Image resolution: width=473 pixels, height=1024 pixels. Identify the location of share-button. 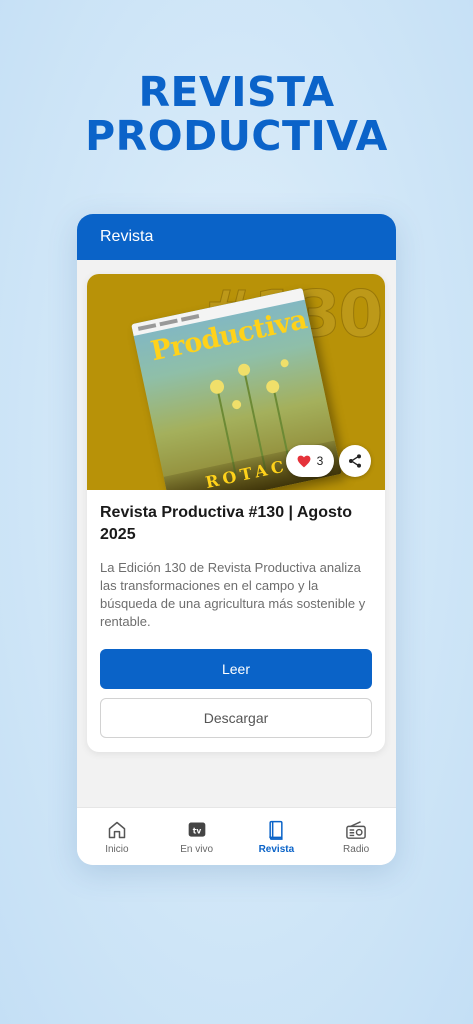
(355, 461).